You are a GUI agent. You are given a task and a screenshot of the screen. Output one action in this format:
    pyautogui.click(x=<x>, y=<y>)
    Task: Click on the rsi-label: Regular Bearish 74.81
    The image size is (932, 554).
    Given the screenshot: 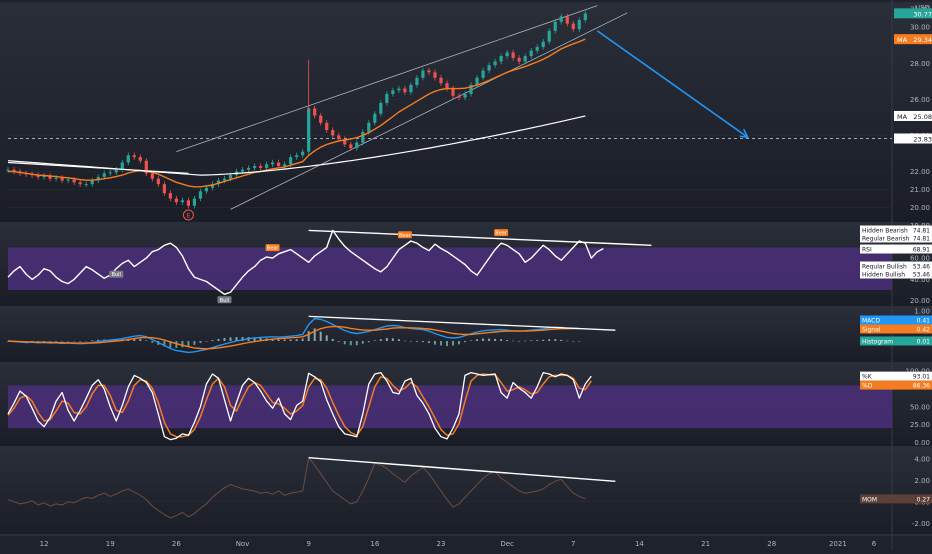 What is the action you would take?
    pyautogui.click(x=896, y=238)
    